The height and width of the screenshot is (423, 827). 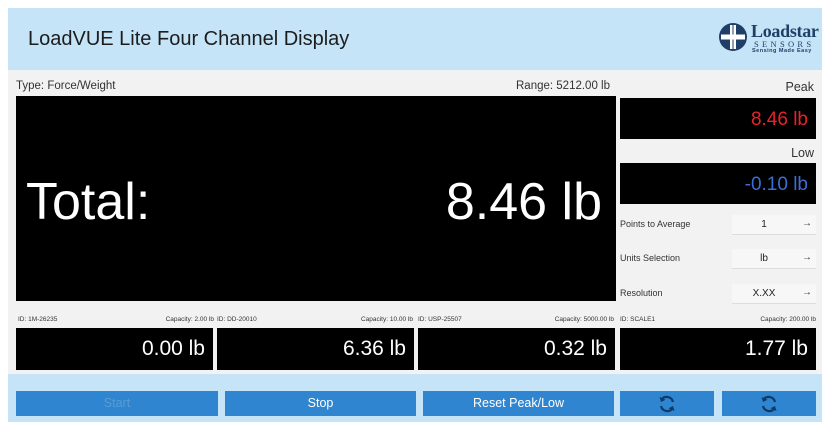 What do you see at coordinates (114, 349) in the screenshot?
I see `channel-1-display: 0.00 lb` at bounding box center [114, 349].